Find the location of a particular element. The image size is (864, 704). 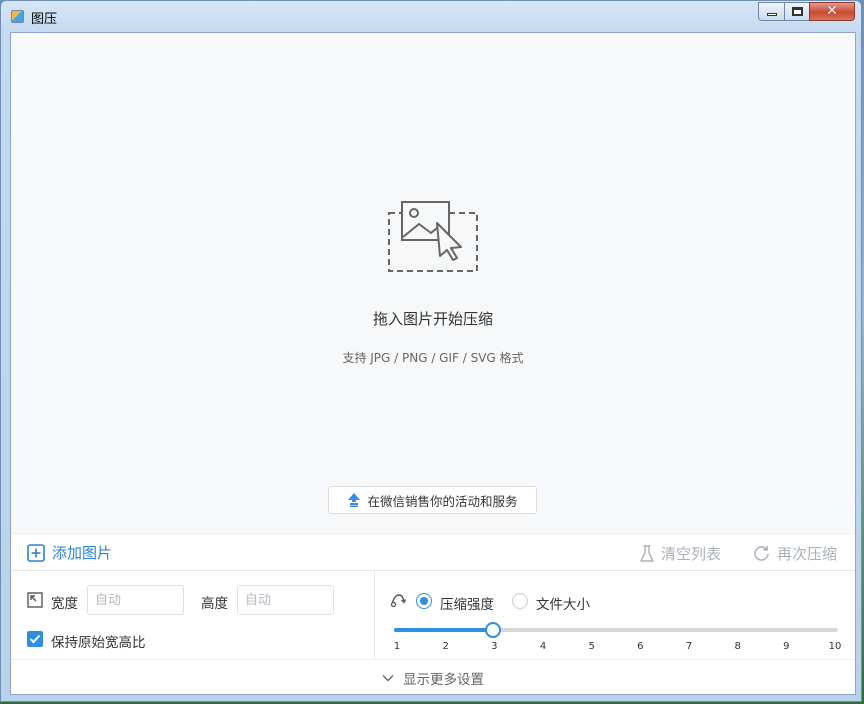

mode-strength-radio is located at coordinates (424, 601).